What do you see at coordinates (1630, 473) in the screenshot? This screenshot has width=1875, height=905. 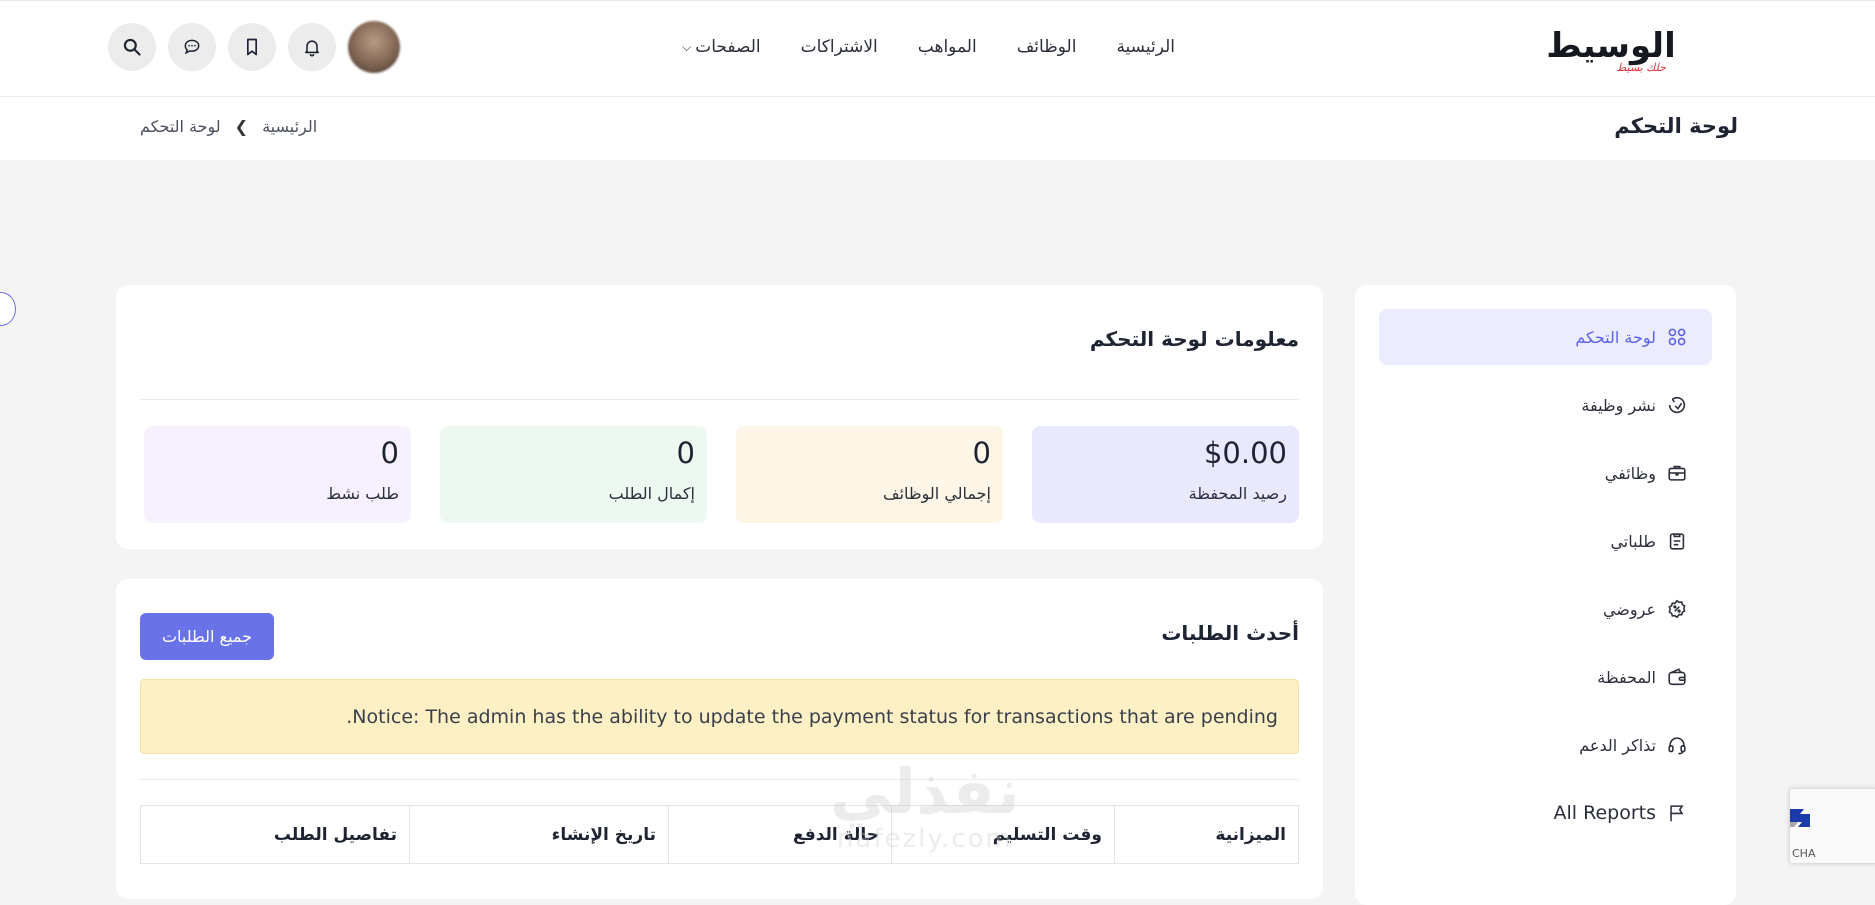 I see `sidebar-item-label: وظائفي` at bounding box center [1630, 473].